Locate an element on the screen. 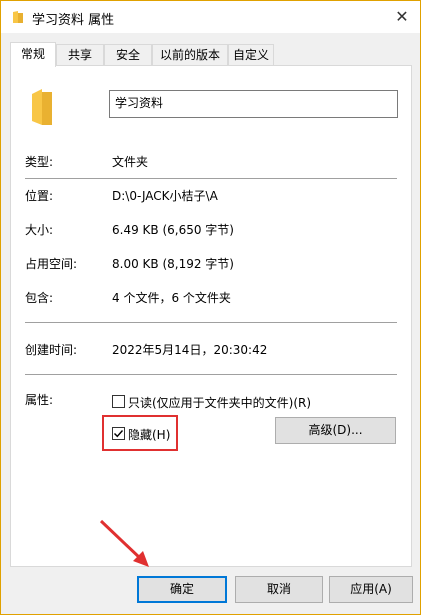 This screenshot has height=615, width=421. highlight-box is located at coordinates (140, 433).